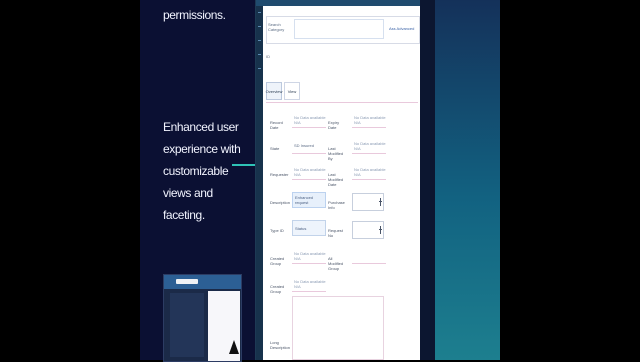 The image size is (640, 362). Describe the element at coordinates (309, 146) in the screenshot. I see `state-value: SD Insured` at that location.